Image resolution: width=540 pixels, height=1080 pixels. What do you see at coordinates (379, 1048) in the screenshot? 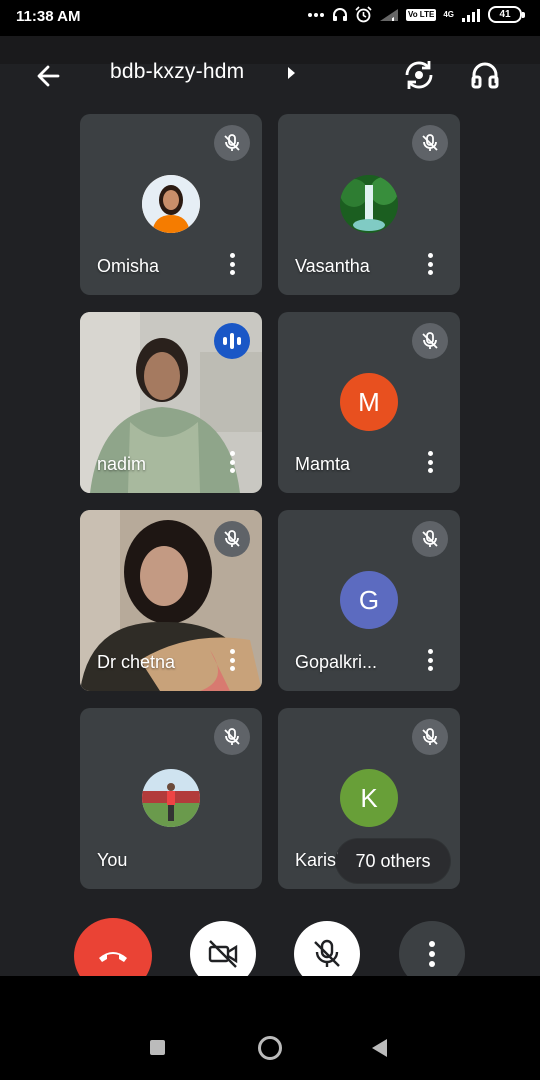
I see `back-triangle-icon` at bounding box center [379, 1048].